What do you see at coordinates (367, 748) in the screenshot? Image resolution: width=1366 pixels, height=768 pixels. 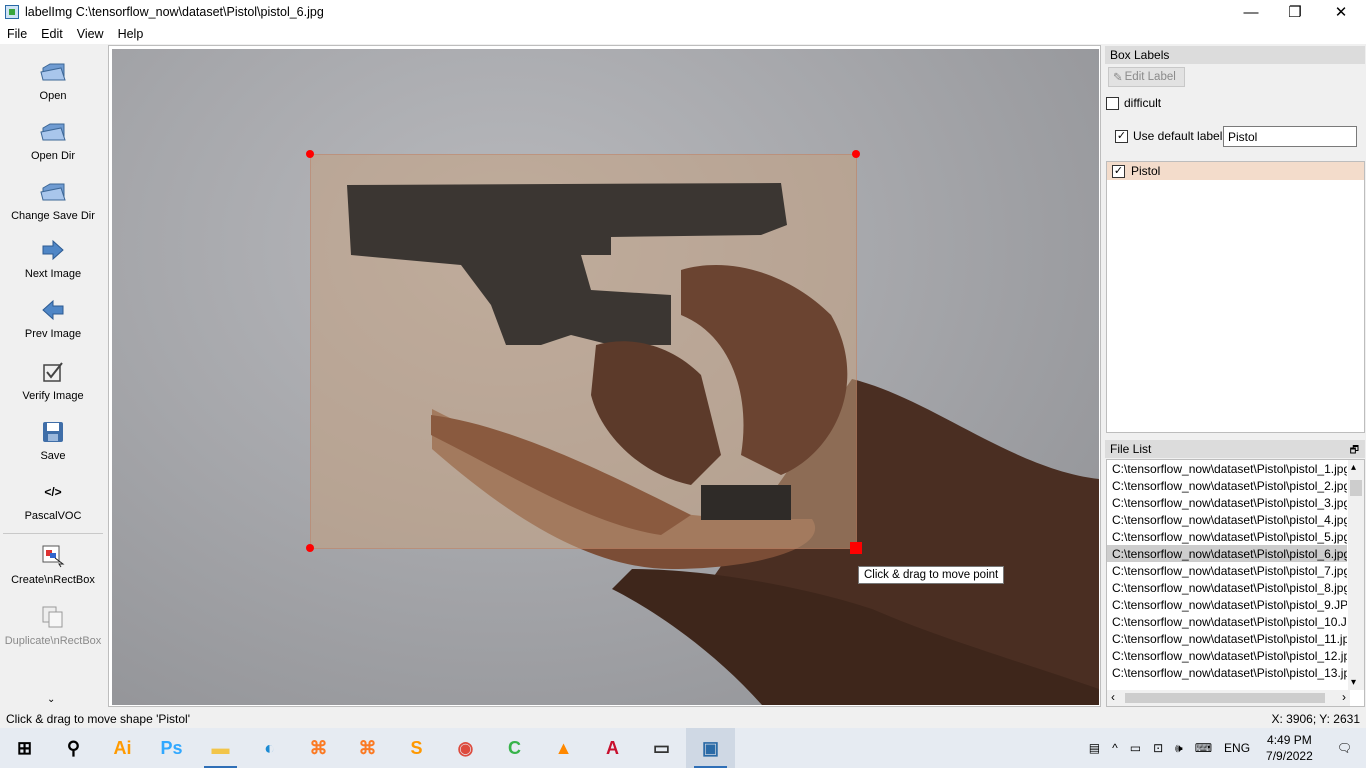 I see `xampp-app-2: ⌘` at bounding box center [367, 748].